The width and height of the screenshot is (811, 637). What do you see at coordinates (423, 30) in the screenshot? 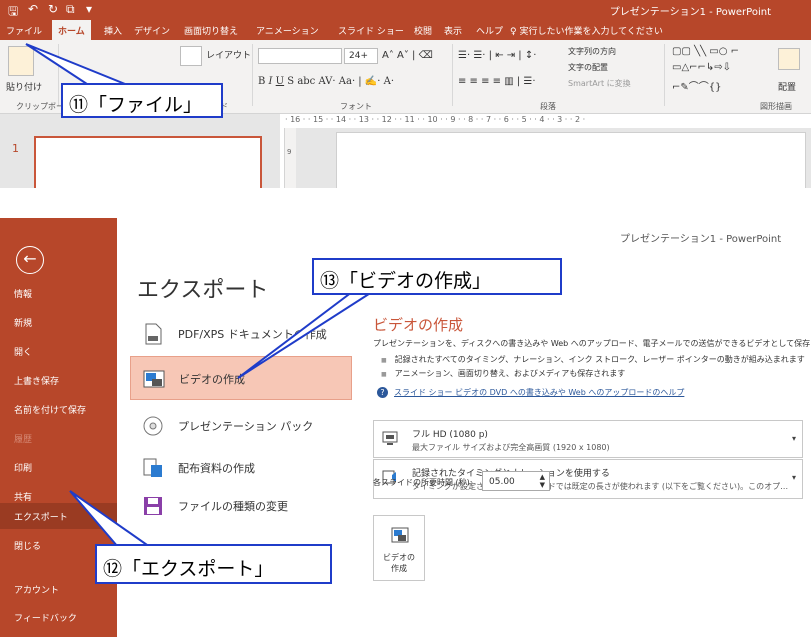
I see `tab-review: 校閲` at bounding box center [423, 30].